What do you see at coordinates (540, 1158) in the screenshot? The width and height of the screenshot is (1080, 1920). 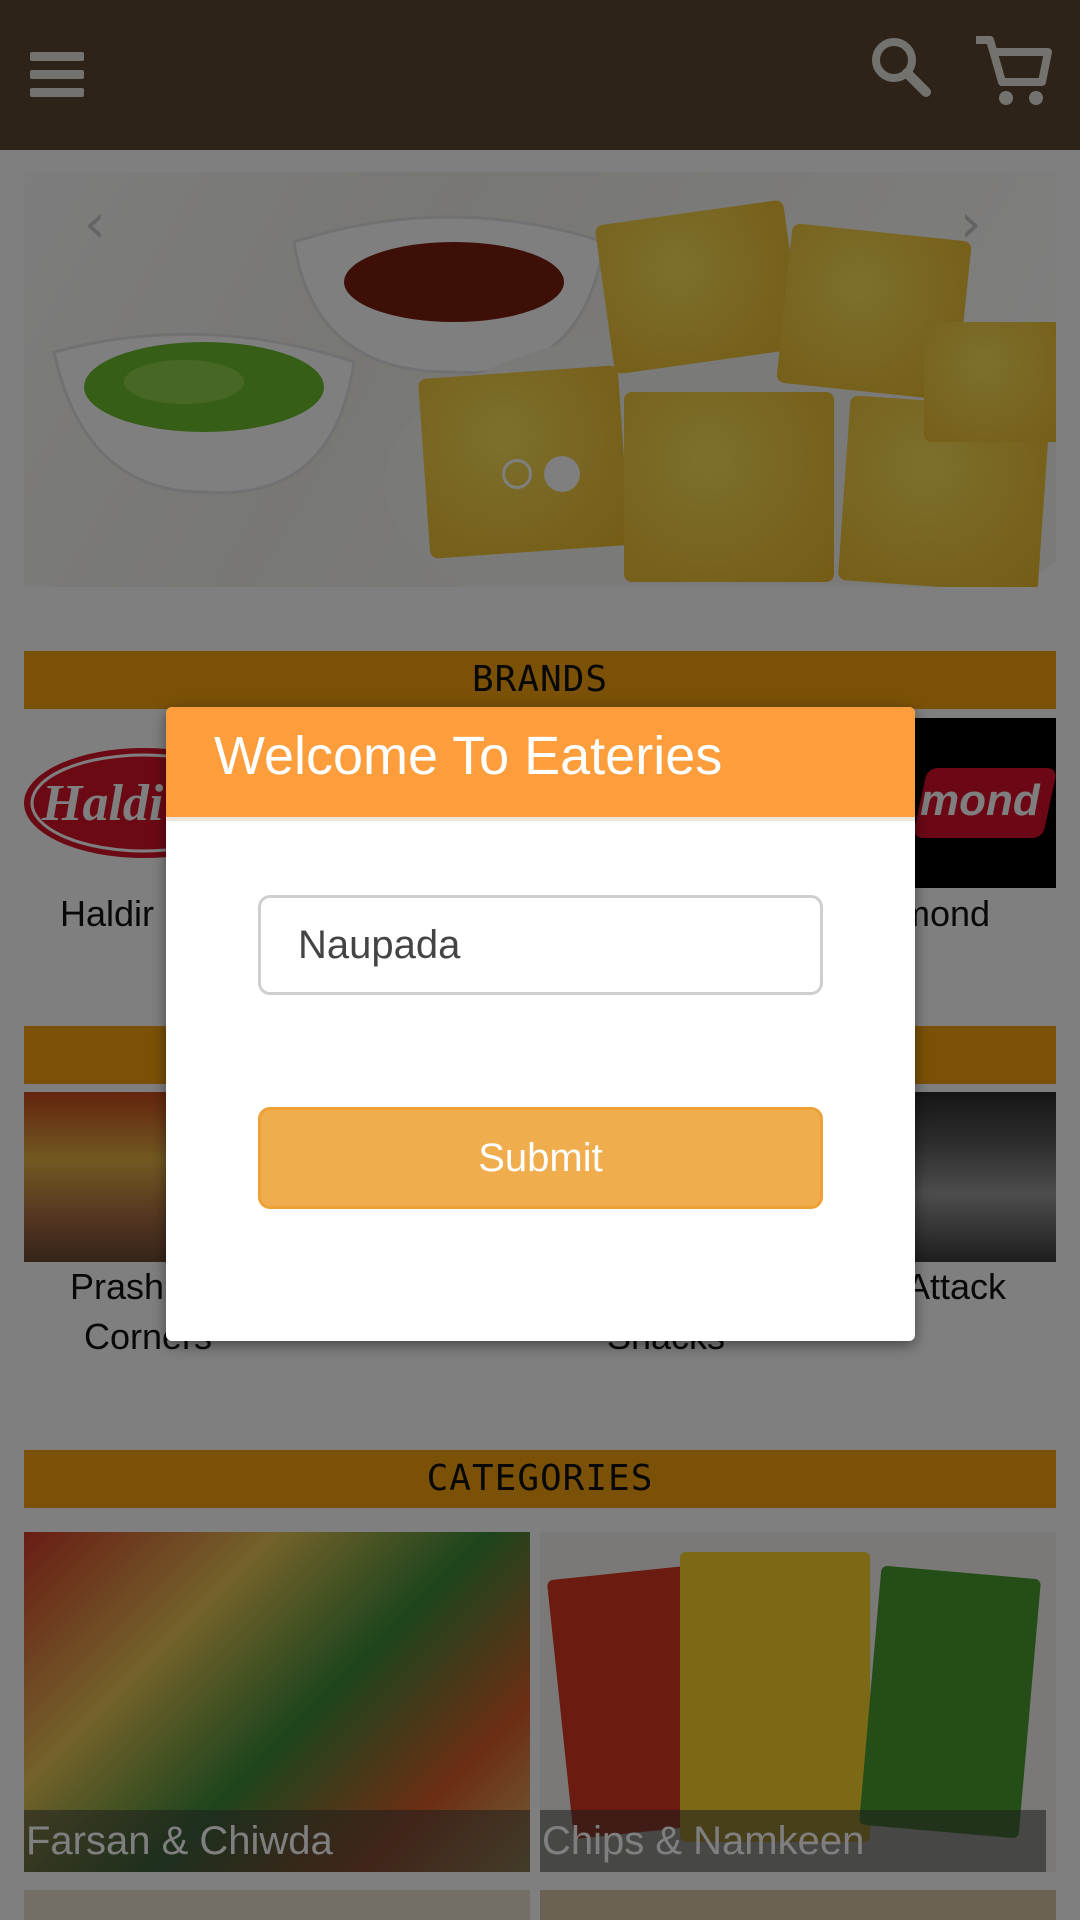 I see `submit-button: Submit` at bounding box center [540, 1158].